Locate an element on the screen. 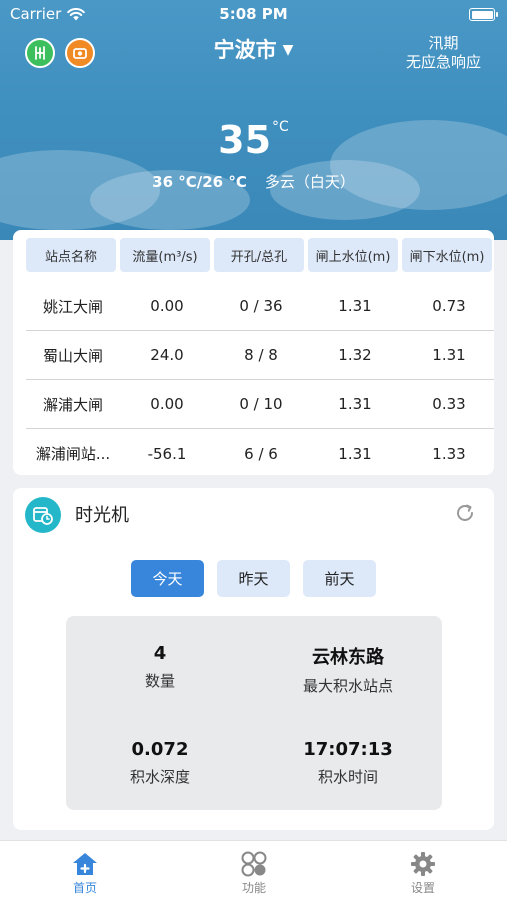 Image resolution: width=507 pixels, height=900 pixels. flood-season-label: 汛期 is located at coordinates (443, 43).